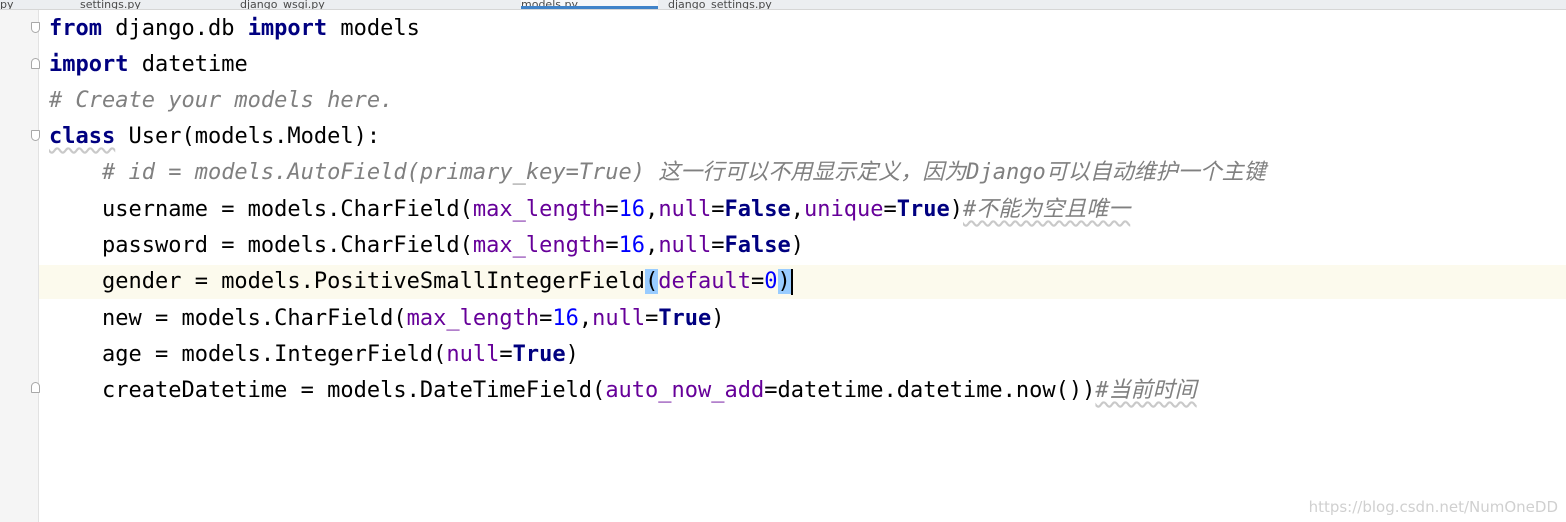 The image size is (1566, 522). I want to click on keyword-argument: default, so click(705, 281).